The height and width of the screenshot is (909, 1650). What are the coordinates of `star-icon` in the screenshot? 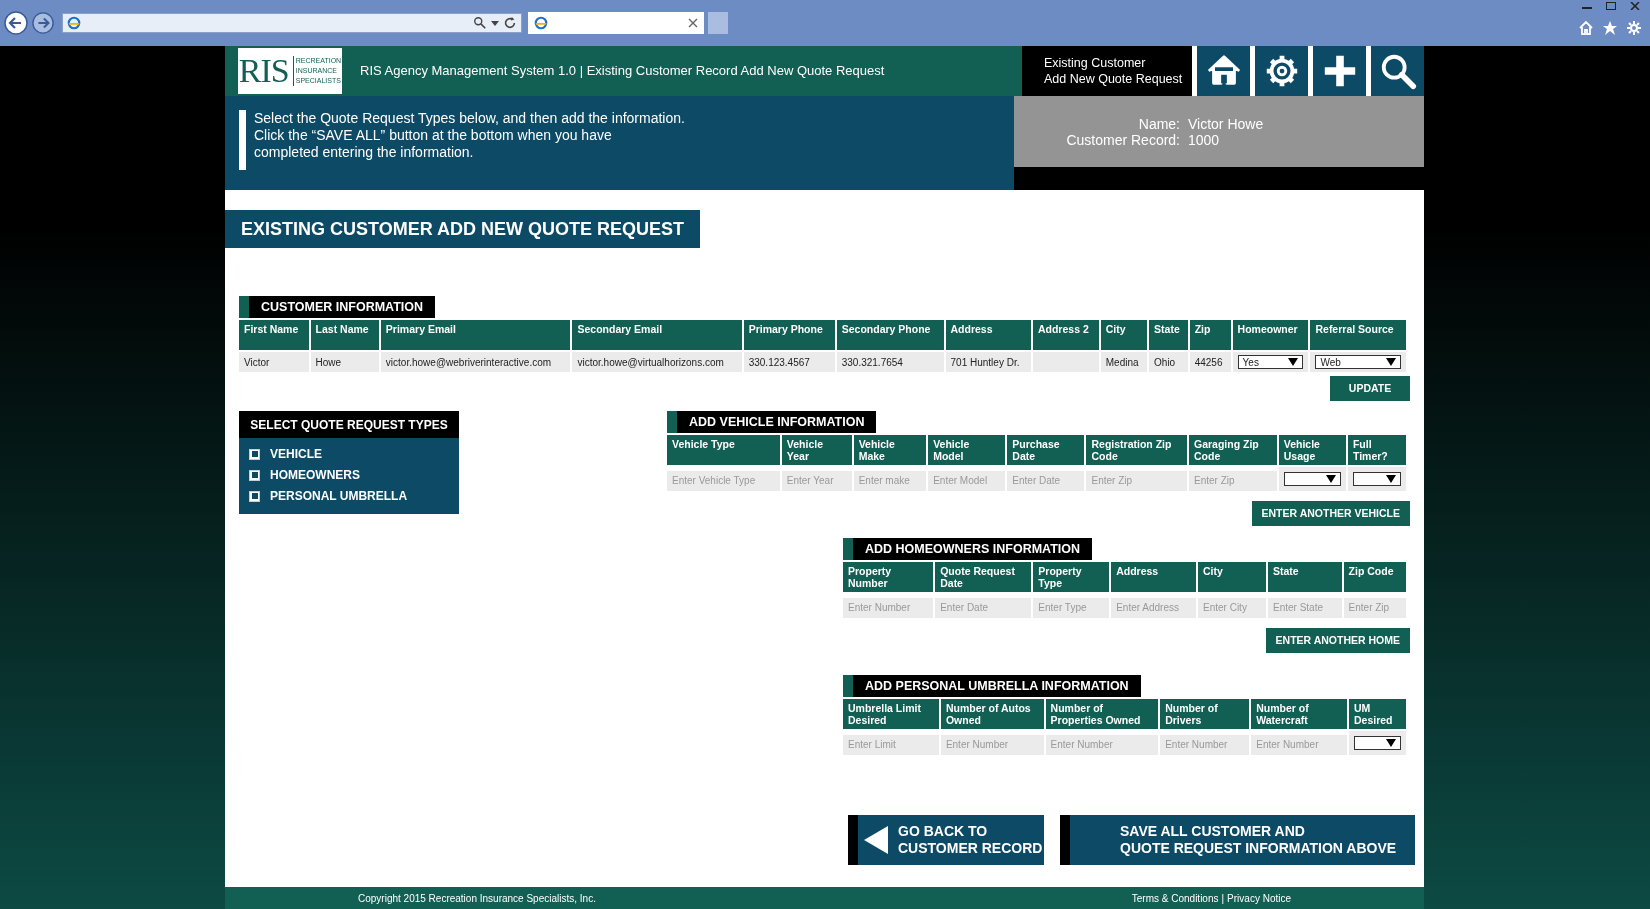 It's located at (1610, 28).